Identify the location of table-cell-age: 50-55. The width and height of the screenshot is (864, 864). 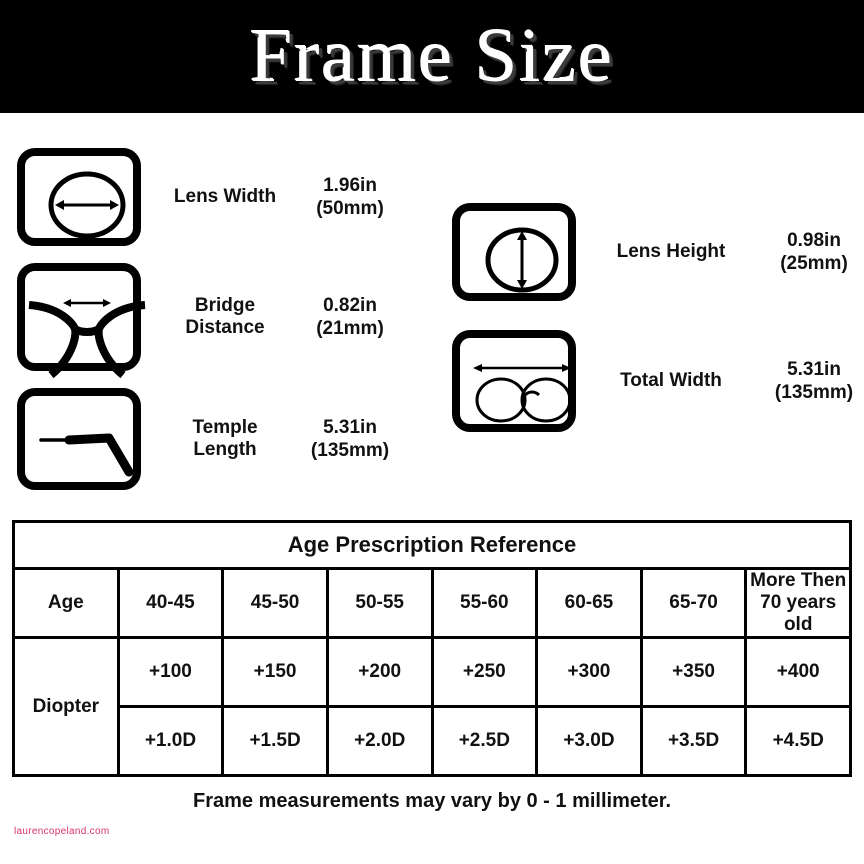
(379, 603).